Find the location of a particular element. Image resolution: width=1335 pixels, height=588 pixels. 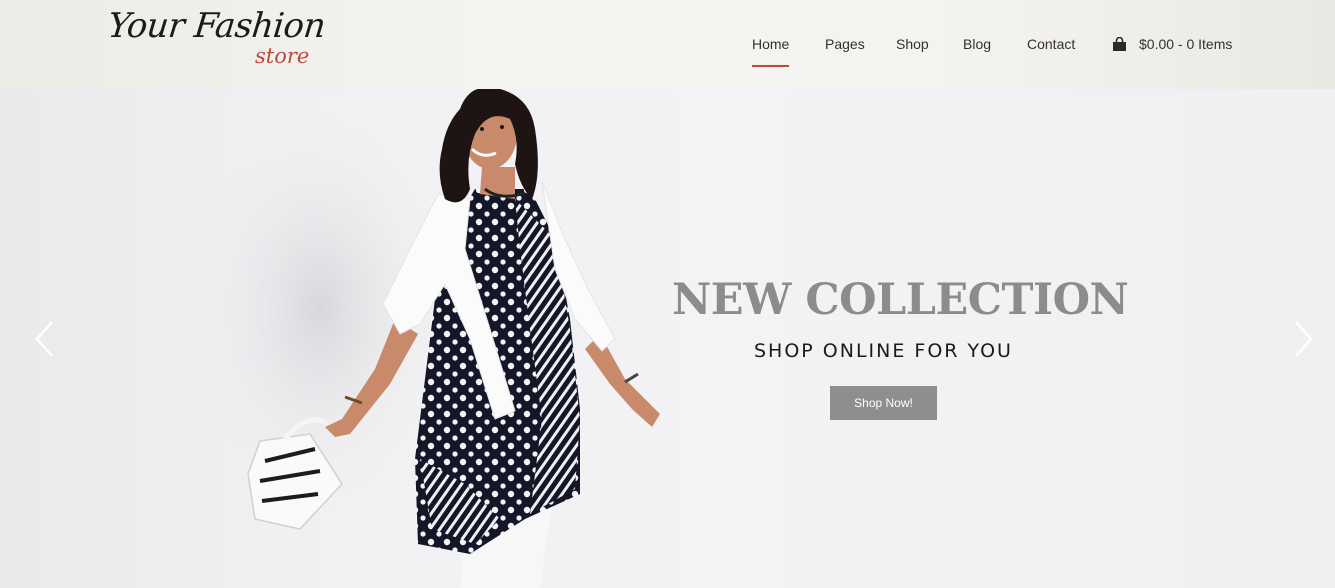

nav-item-contact: Contact is located at coordinates (1051, 44).